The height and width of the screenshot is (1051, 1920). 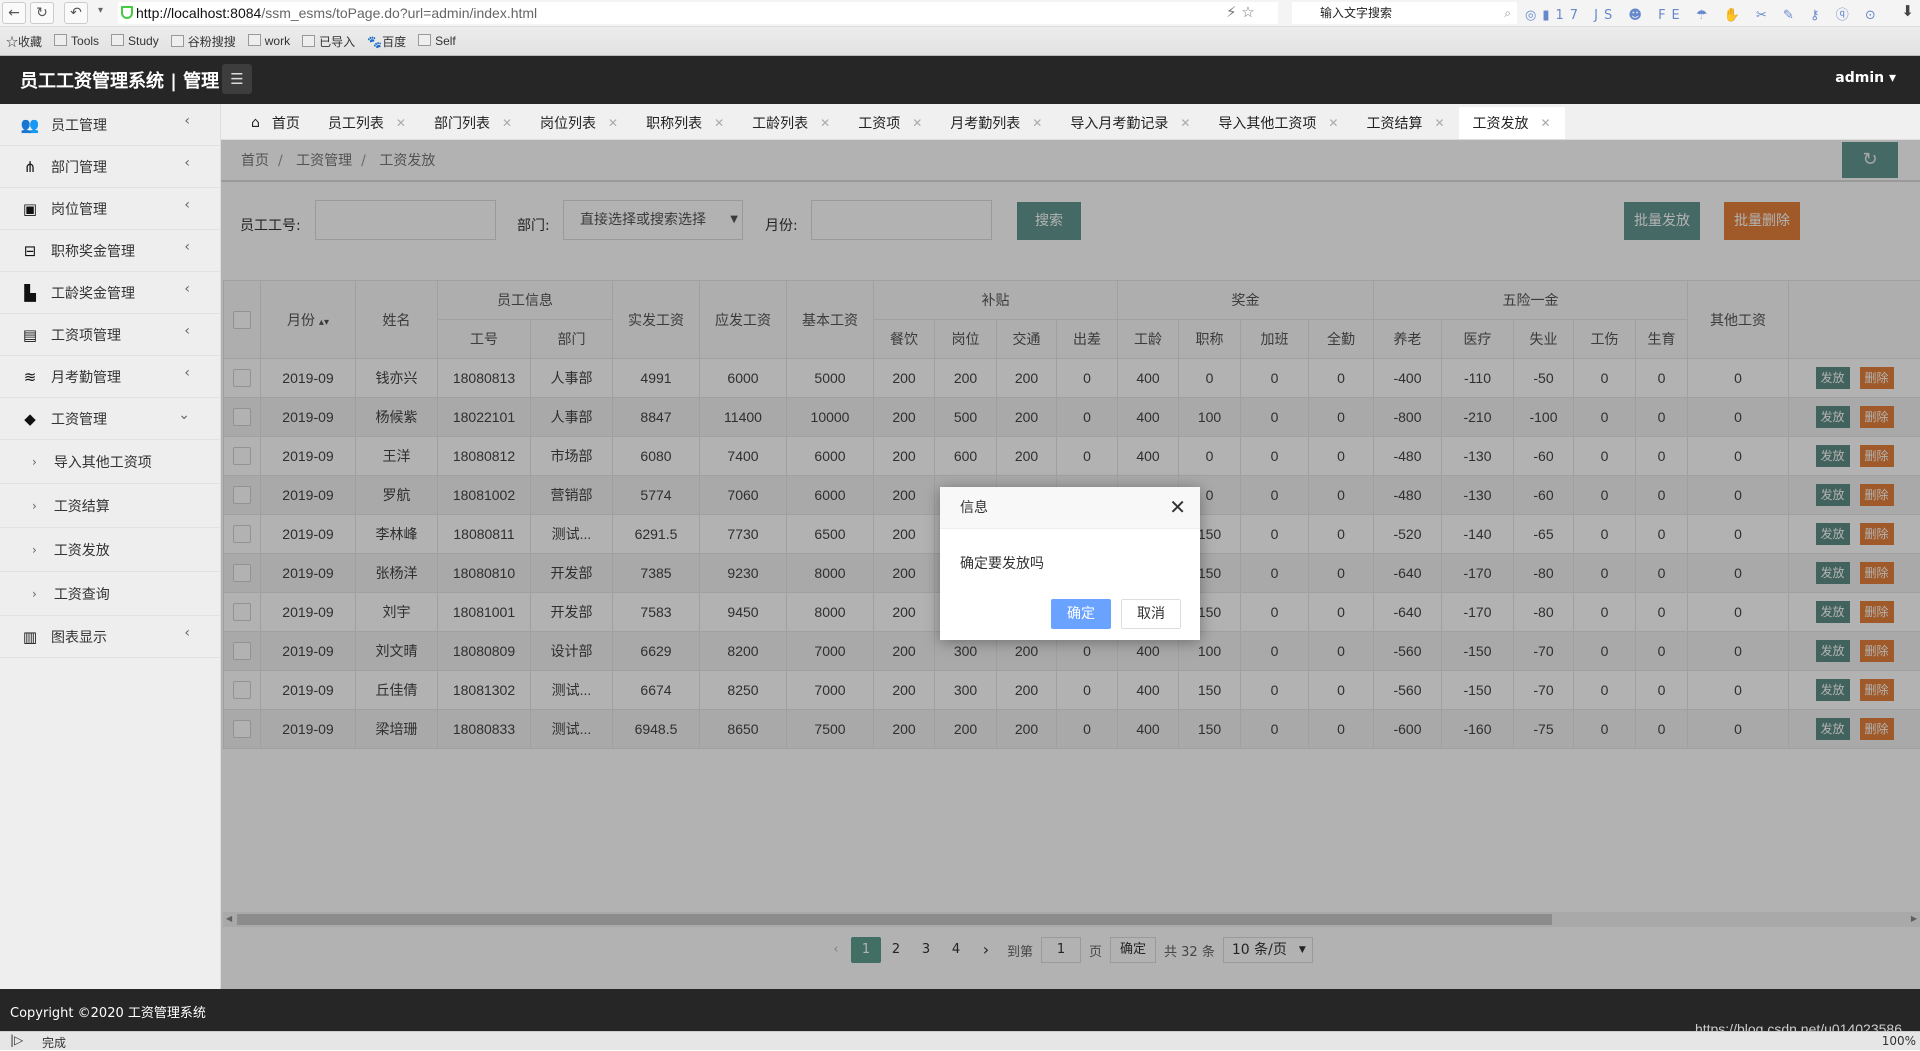 I want to click on extension-icons: ◎▮17 JS ☻ FE ☂ ✋ ✂ ✎ ⚷ ⓠ ⊙, so click(x=1703, y=13).